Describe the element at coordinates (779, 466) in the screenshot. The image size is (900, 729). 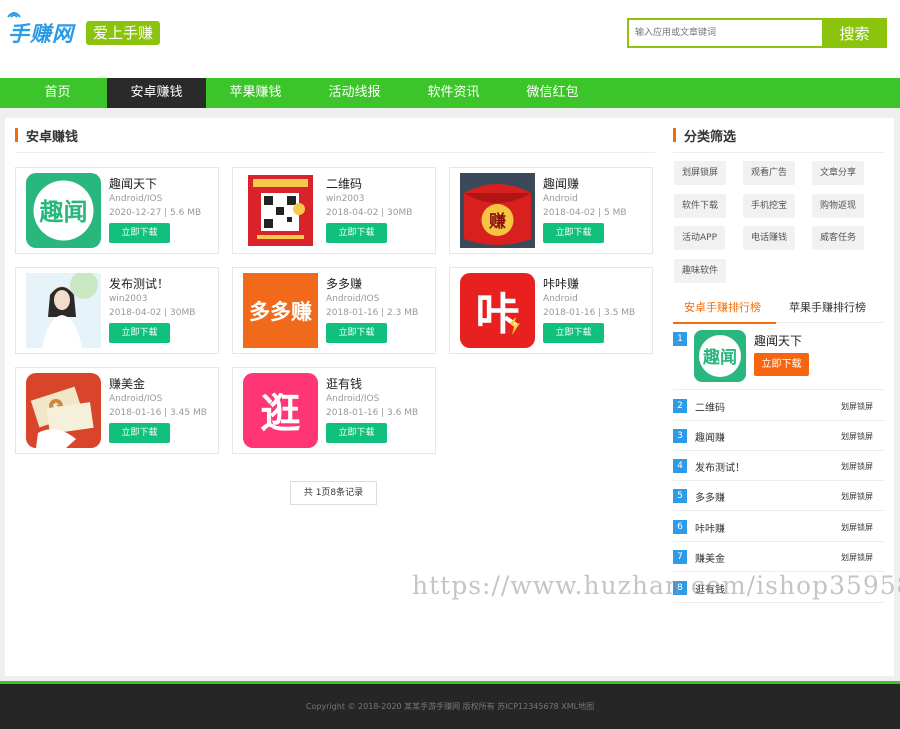
I see `rank-item: 4 发布测试！ 划屏锁屏` at that location.